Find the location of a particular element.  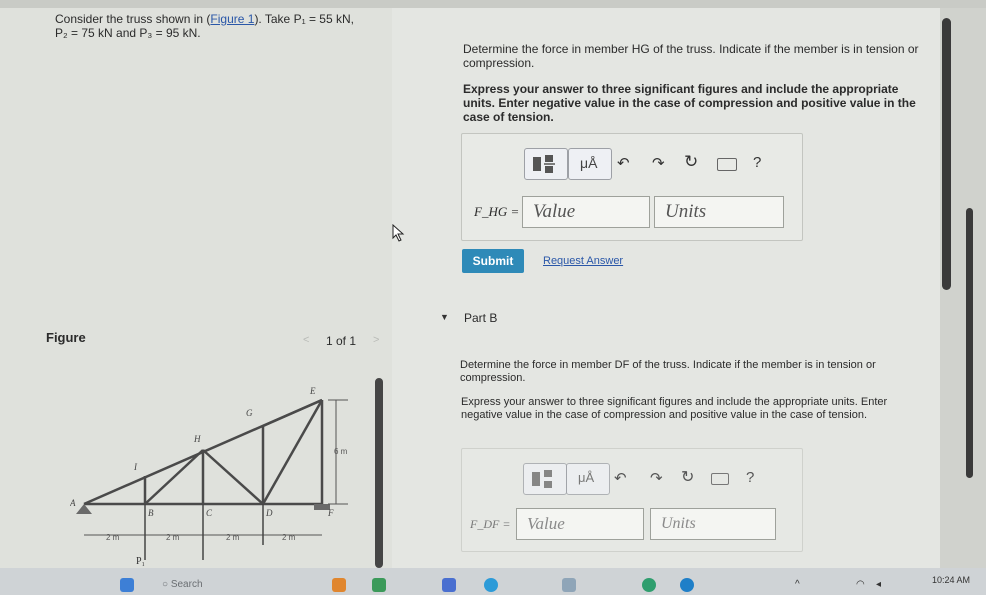

node-b-label: B is located at coordinates (151, 513).